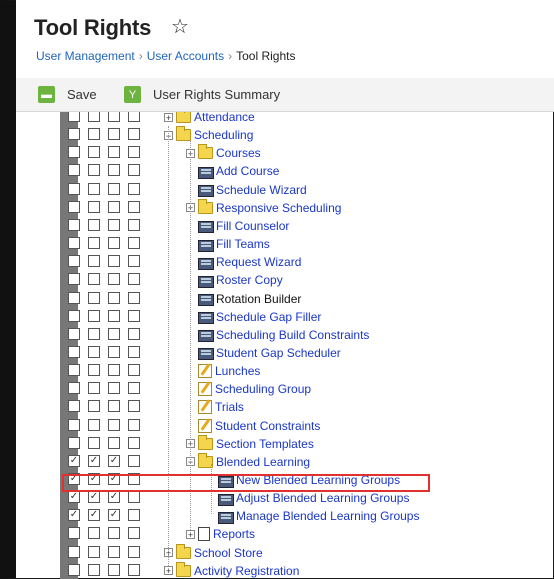  Describe the element at coordinates (258, 299) in the screenshot. I see `tree-node-label: Rotation Builder` at that location.